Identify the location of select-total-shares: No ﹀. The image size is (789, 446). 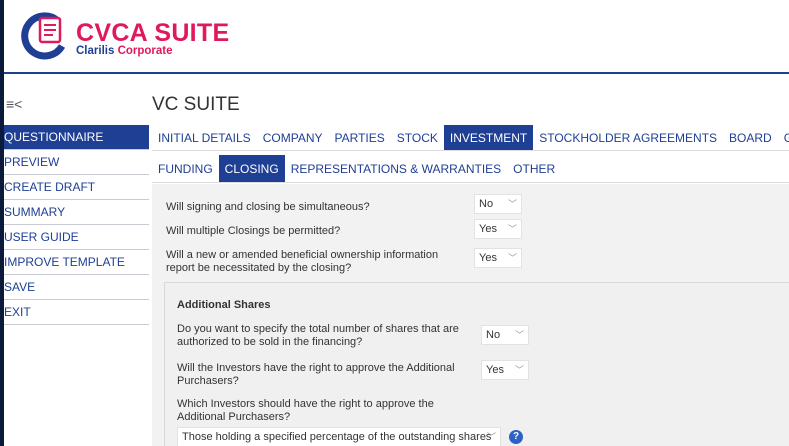
(505, 335).